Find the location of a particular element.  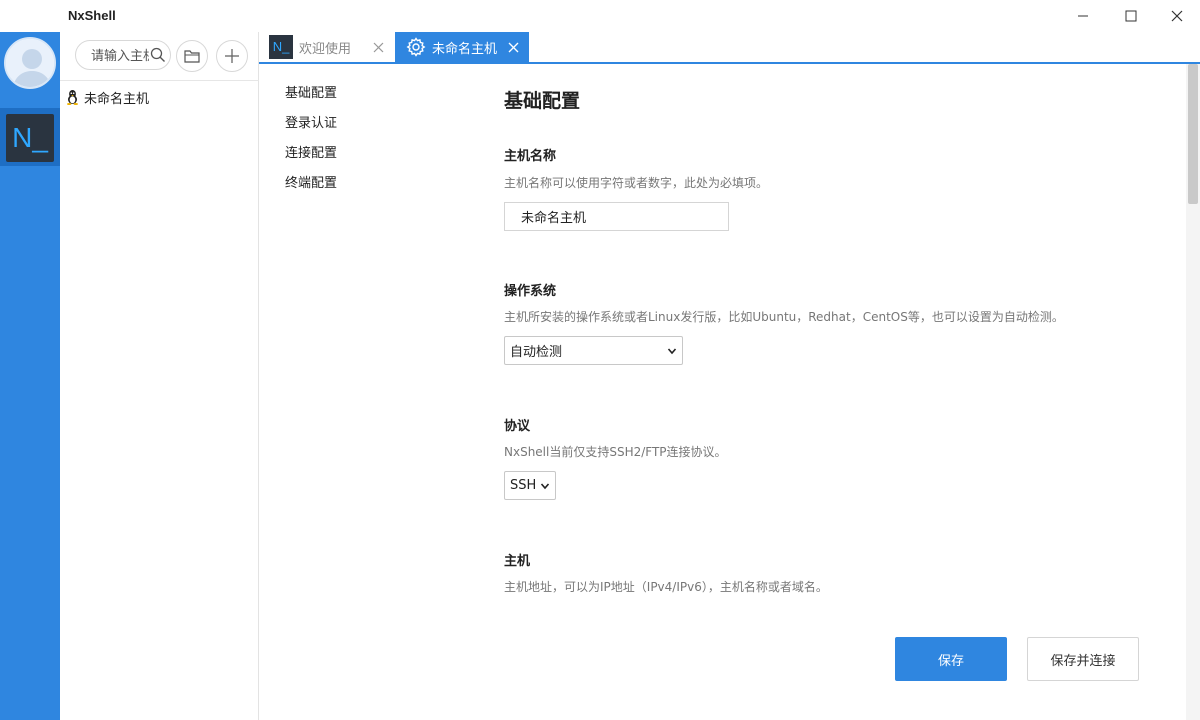

tab-host-label: 未命名主机 is located at coordinates (464, 47).